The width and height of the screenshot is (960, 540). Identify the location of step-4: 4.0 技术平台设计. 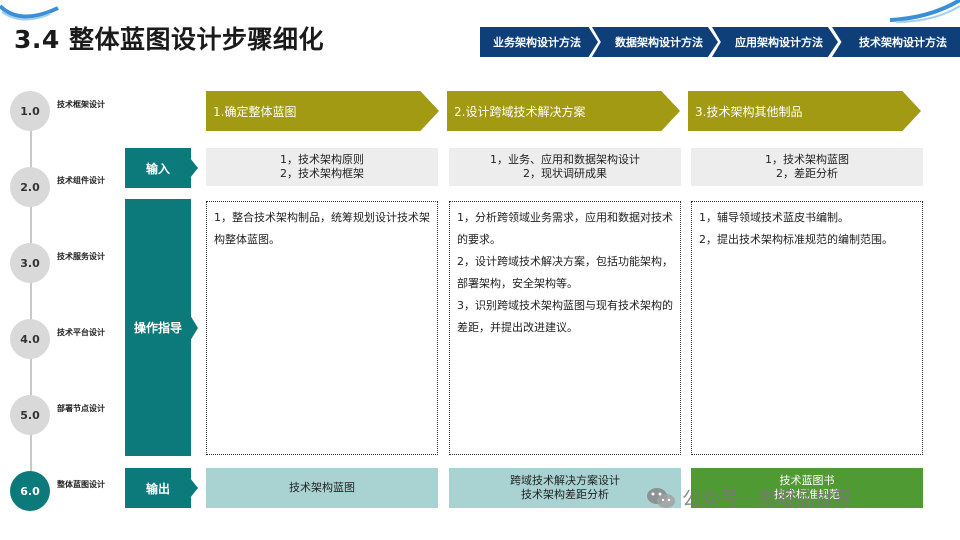
(60, 339).